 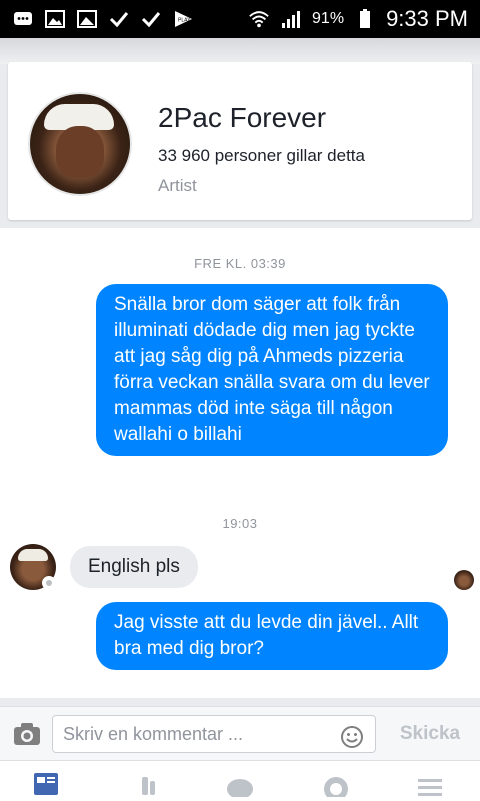 I want to click on seen-avatar, so click(x=464, y=580).